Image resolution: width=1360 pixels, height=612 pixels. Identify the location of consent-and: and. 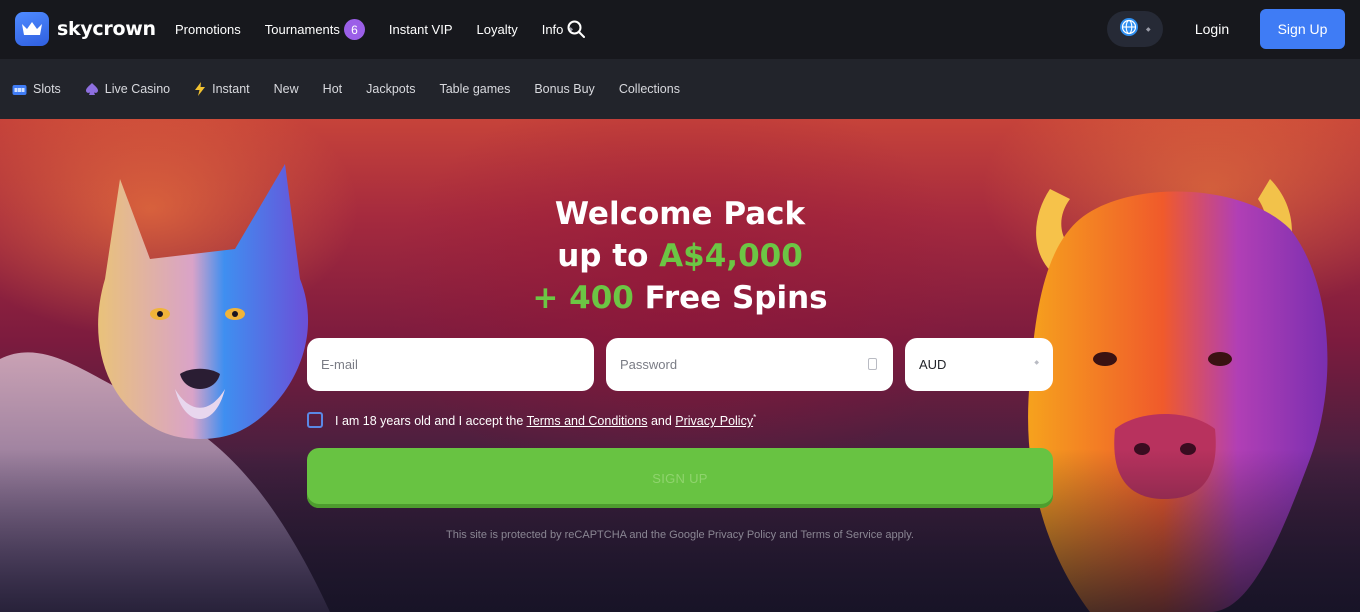
(661, 421).